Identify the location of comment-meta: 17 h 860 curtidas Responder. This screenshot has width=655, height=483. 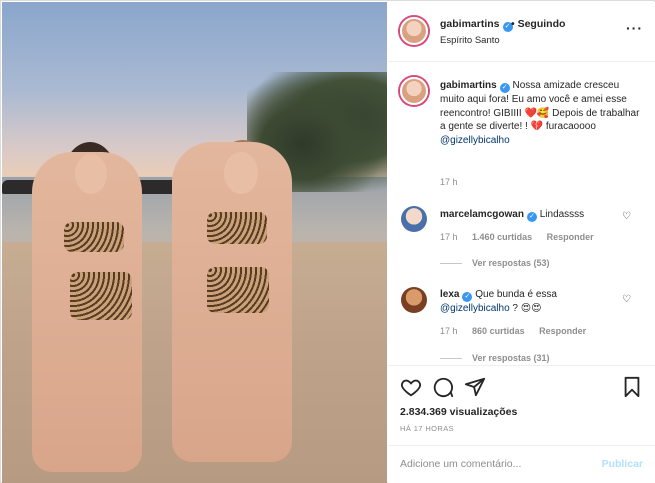
(519, 331).